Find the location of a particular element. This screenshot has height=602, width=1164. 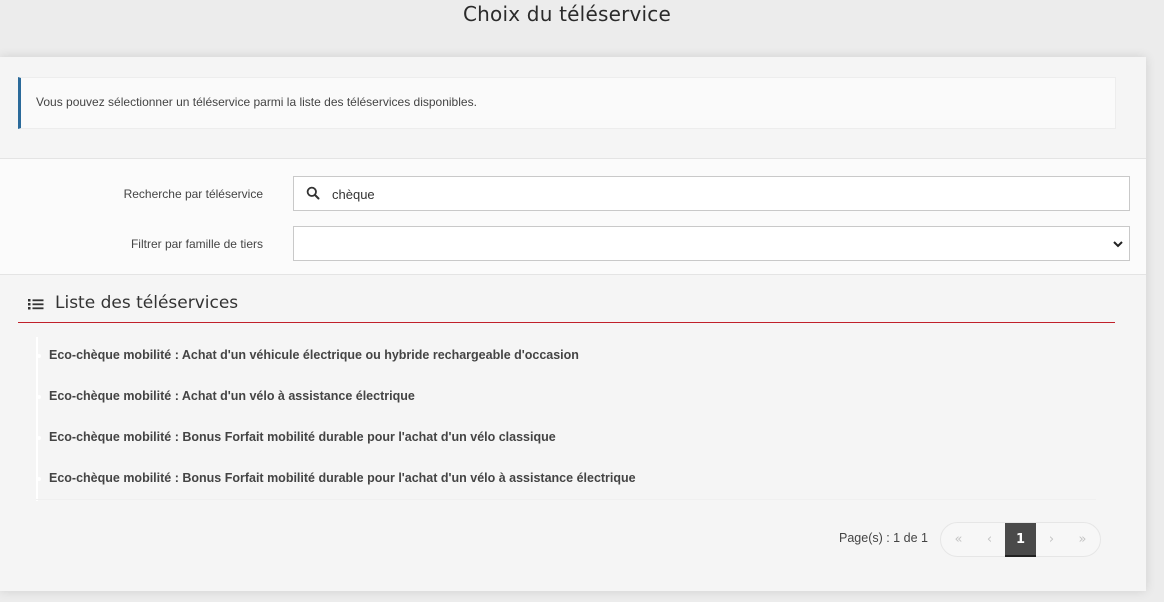

last-page-button: » is located at coordinates (1082, 539).